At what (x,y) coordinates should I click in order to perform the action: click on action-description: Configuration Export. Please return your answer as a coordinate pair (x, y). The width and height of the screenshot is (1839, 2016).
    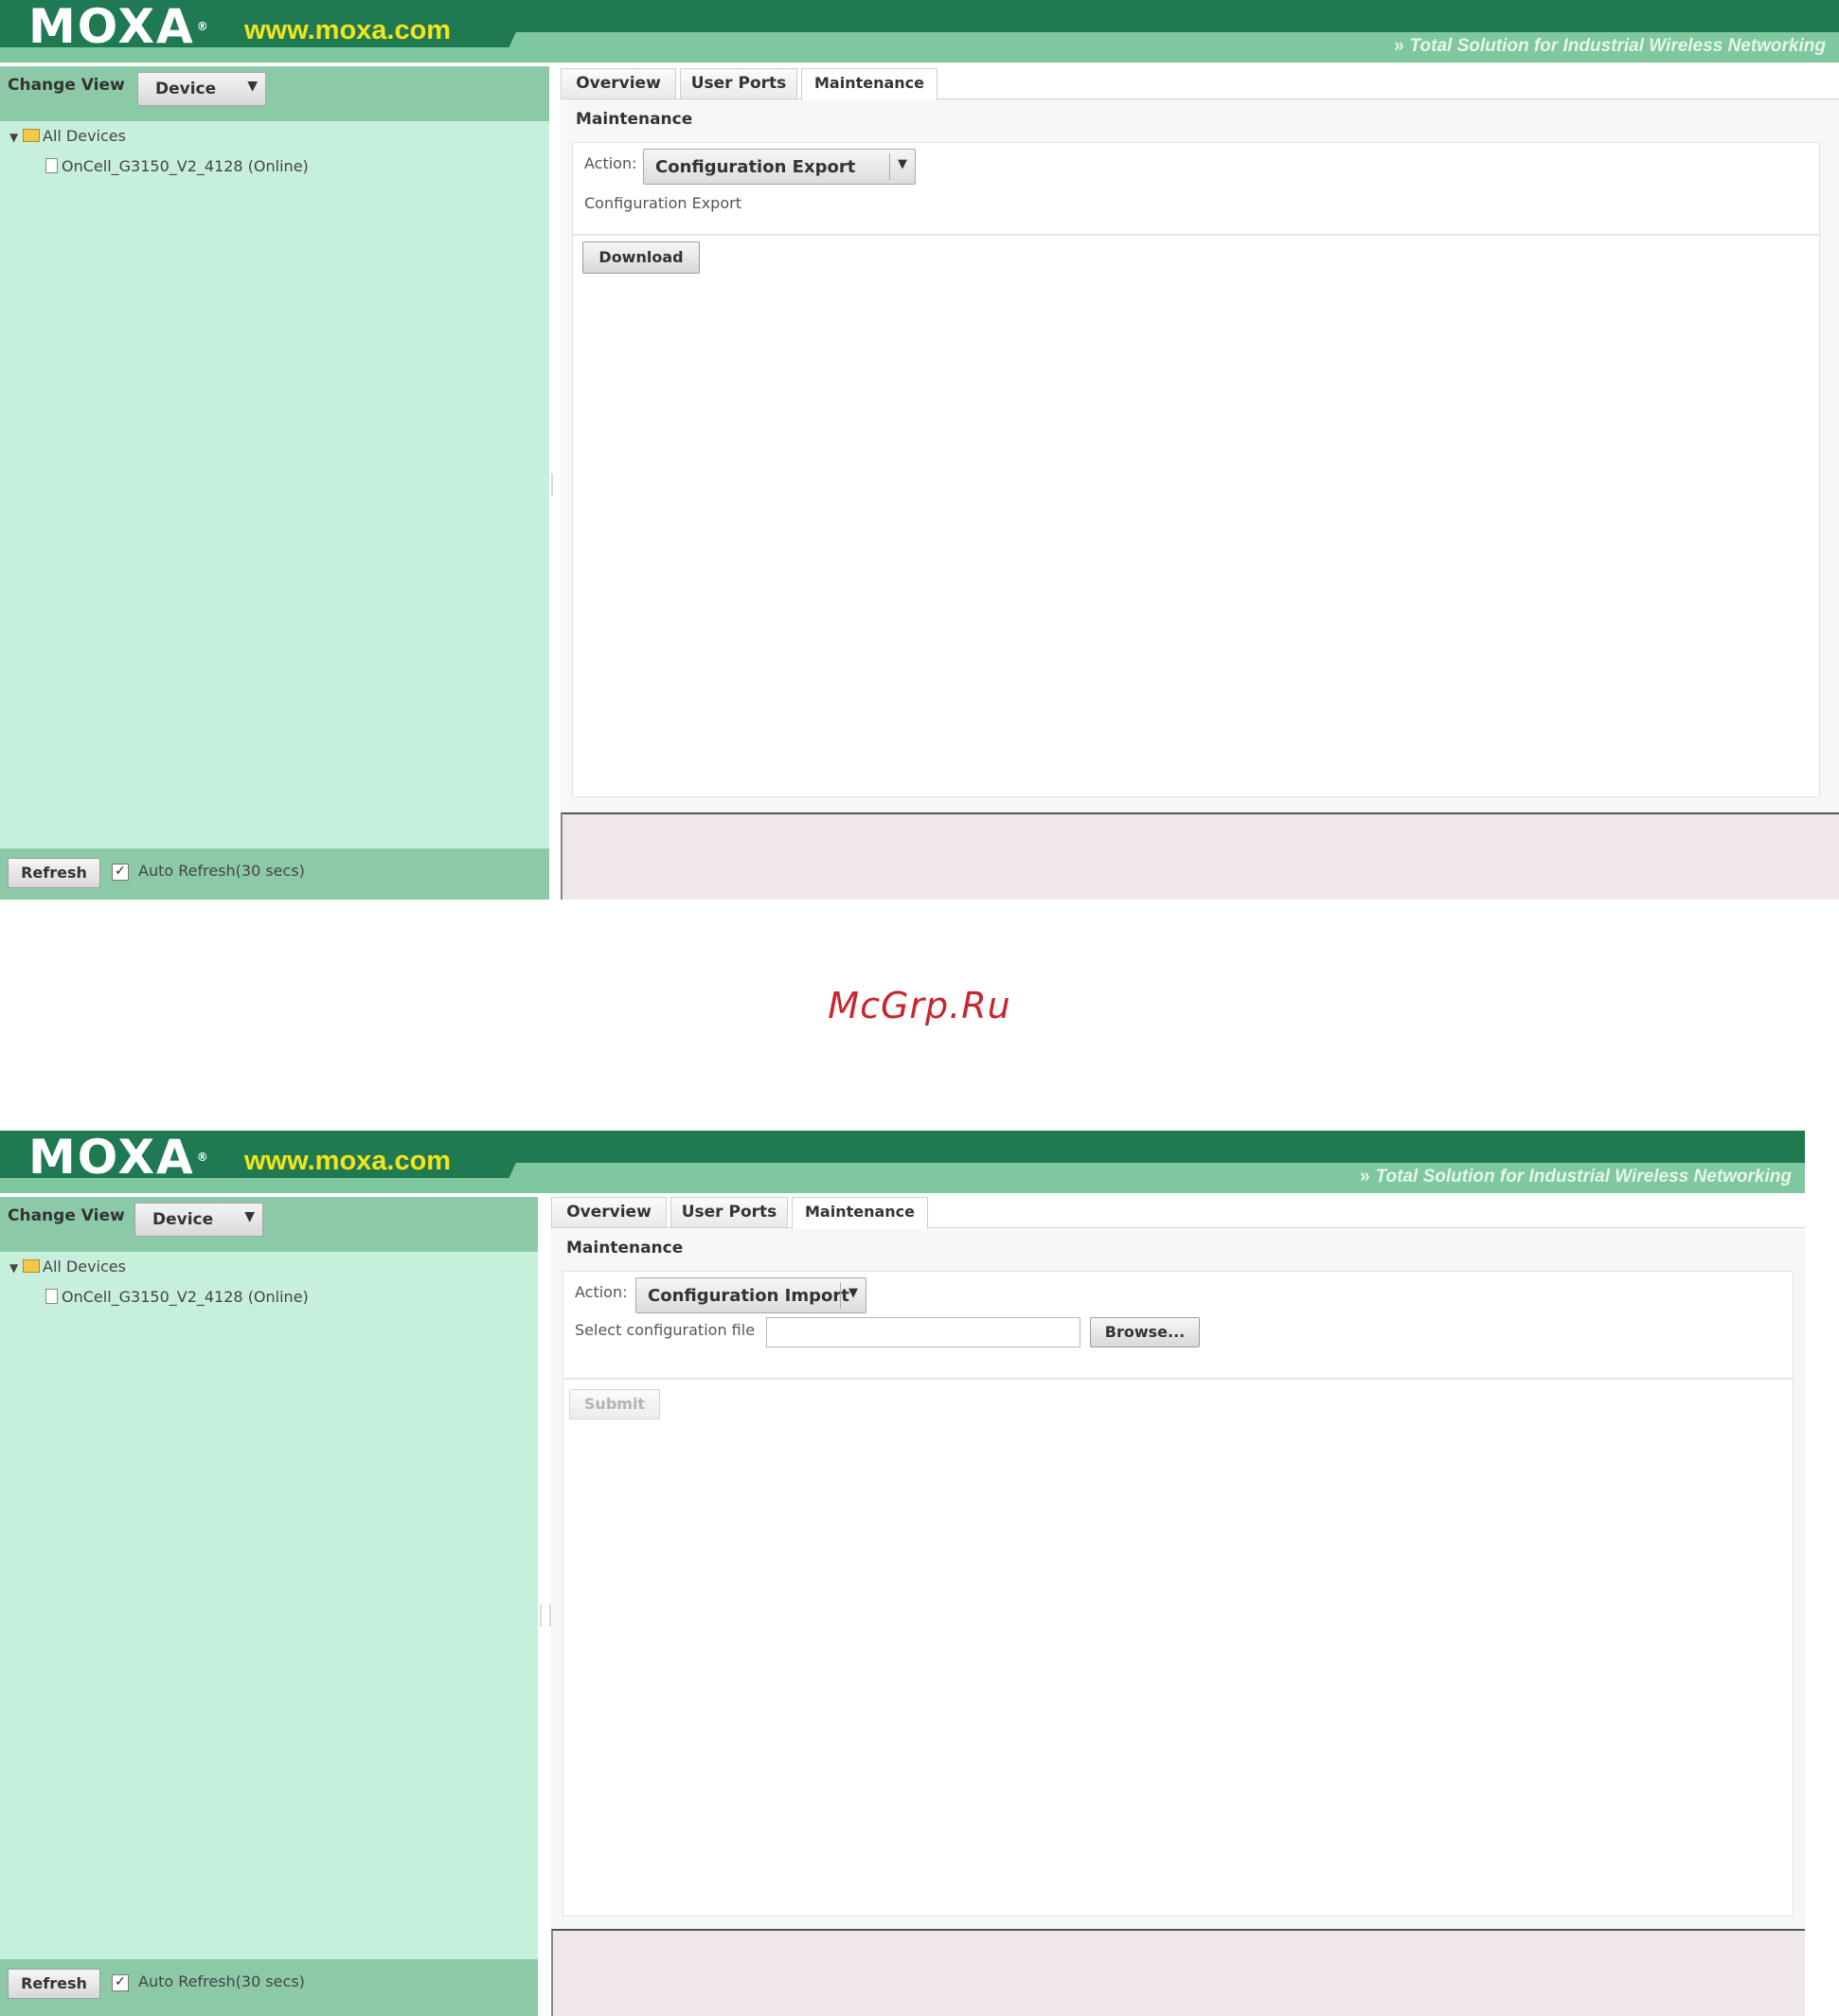
    Looking at the image, I should click on (663, 203).